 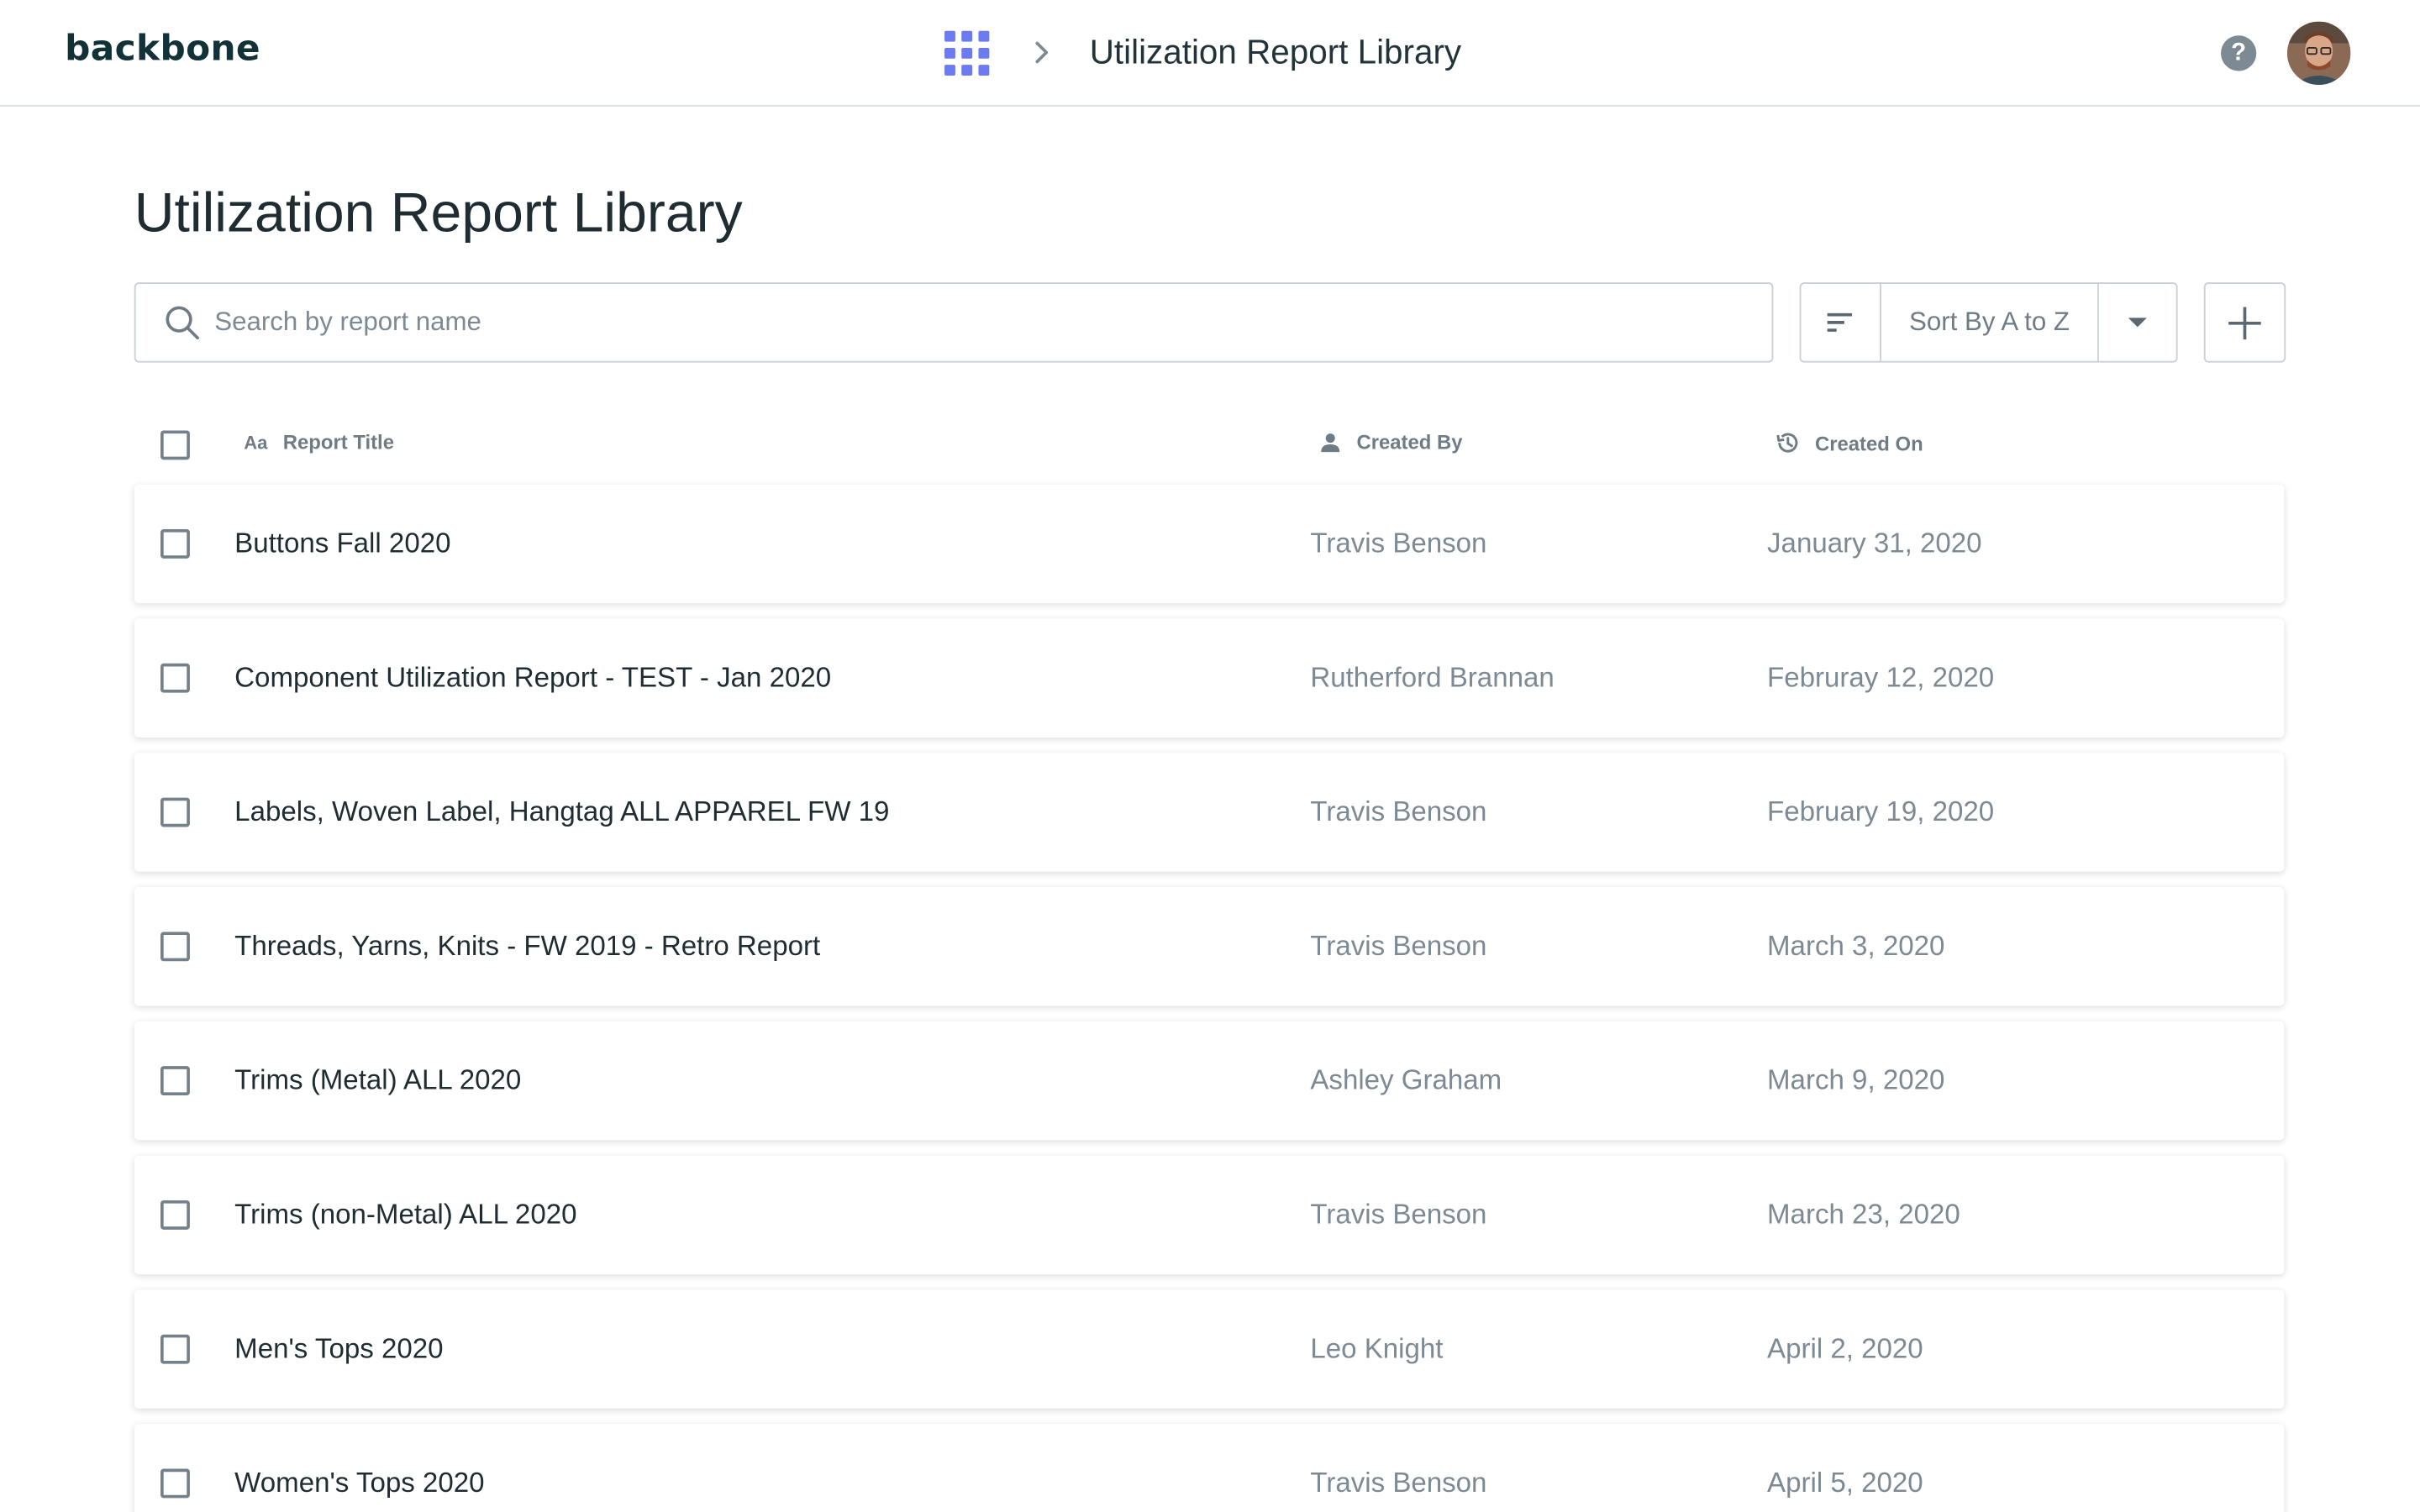 I want to click on report-title: Trims (non-Metal) ALL 2020, so click(x=405, y=1215).